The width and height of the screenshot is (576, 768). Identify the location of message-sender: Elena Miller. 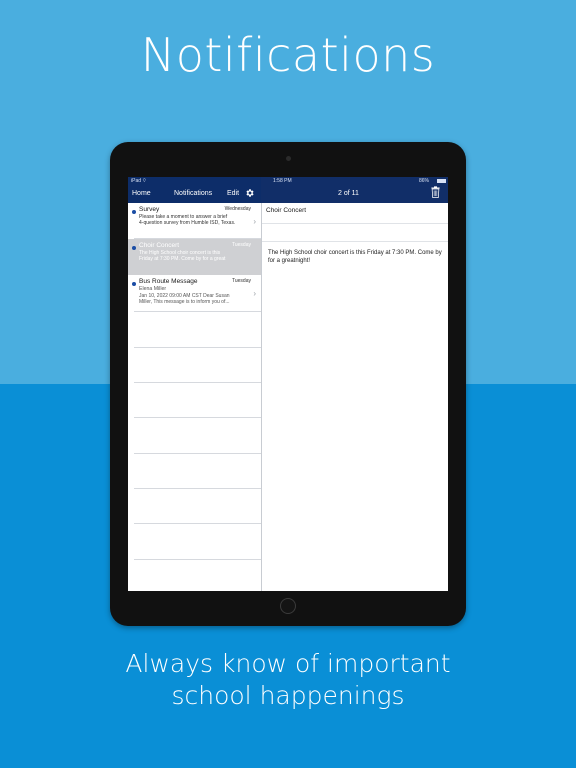
(153, 289).